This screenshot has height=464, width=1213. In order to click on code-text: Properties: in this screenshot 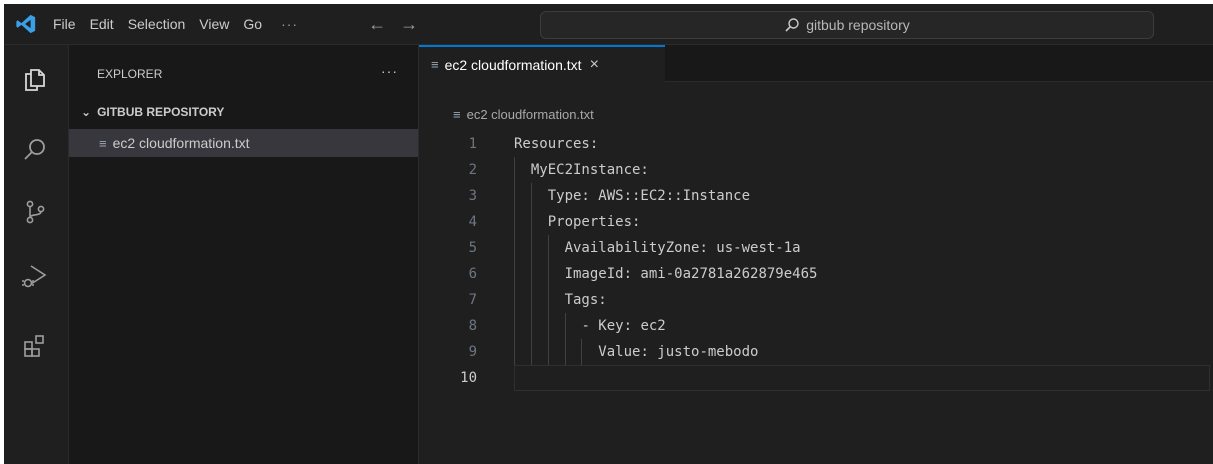, I will do `click(594, 222)`.